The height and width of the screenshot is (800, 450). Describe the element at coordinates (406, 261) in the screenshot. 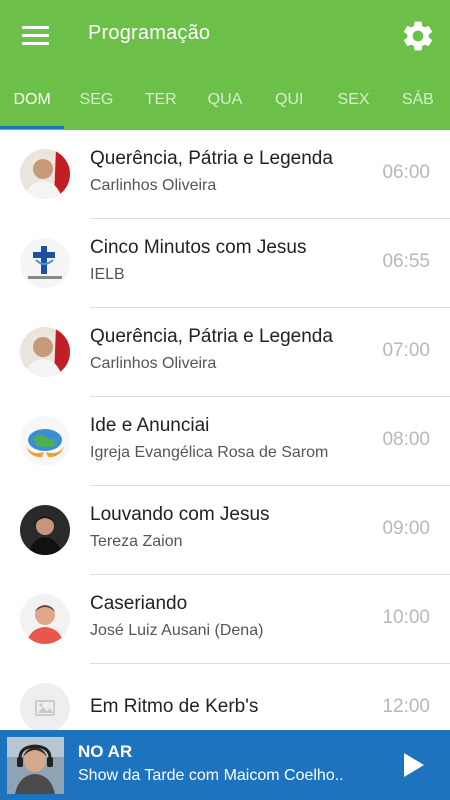

I see `program-time: 06:55` at that location.